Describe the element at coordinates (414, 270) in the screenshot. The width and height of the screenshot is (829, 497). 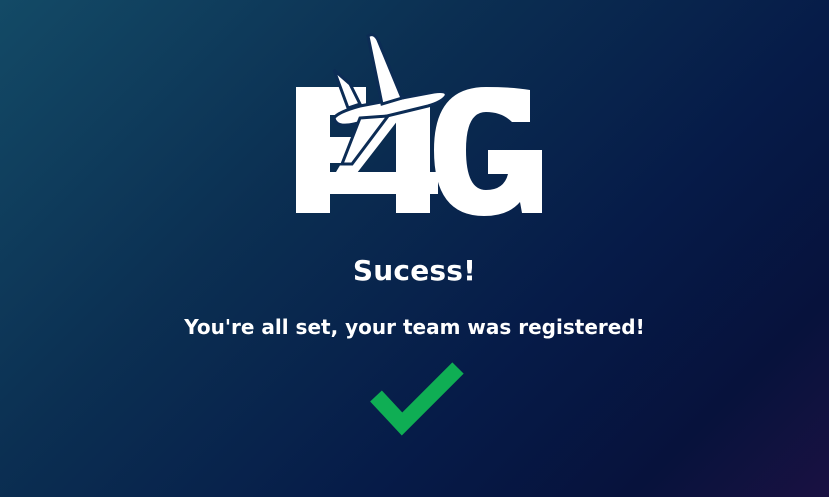
I see `success-title: Sucess!` at that location.